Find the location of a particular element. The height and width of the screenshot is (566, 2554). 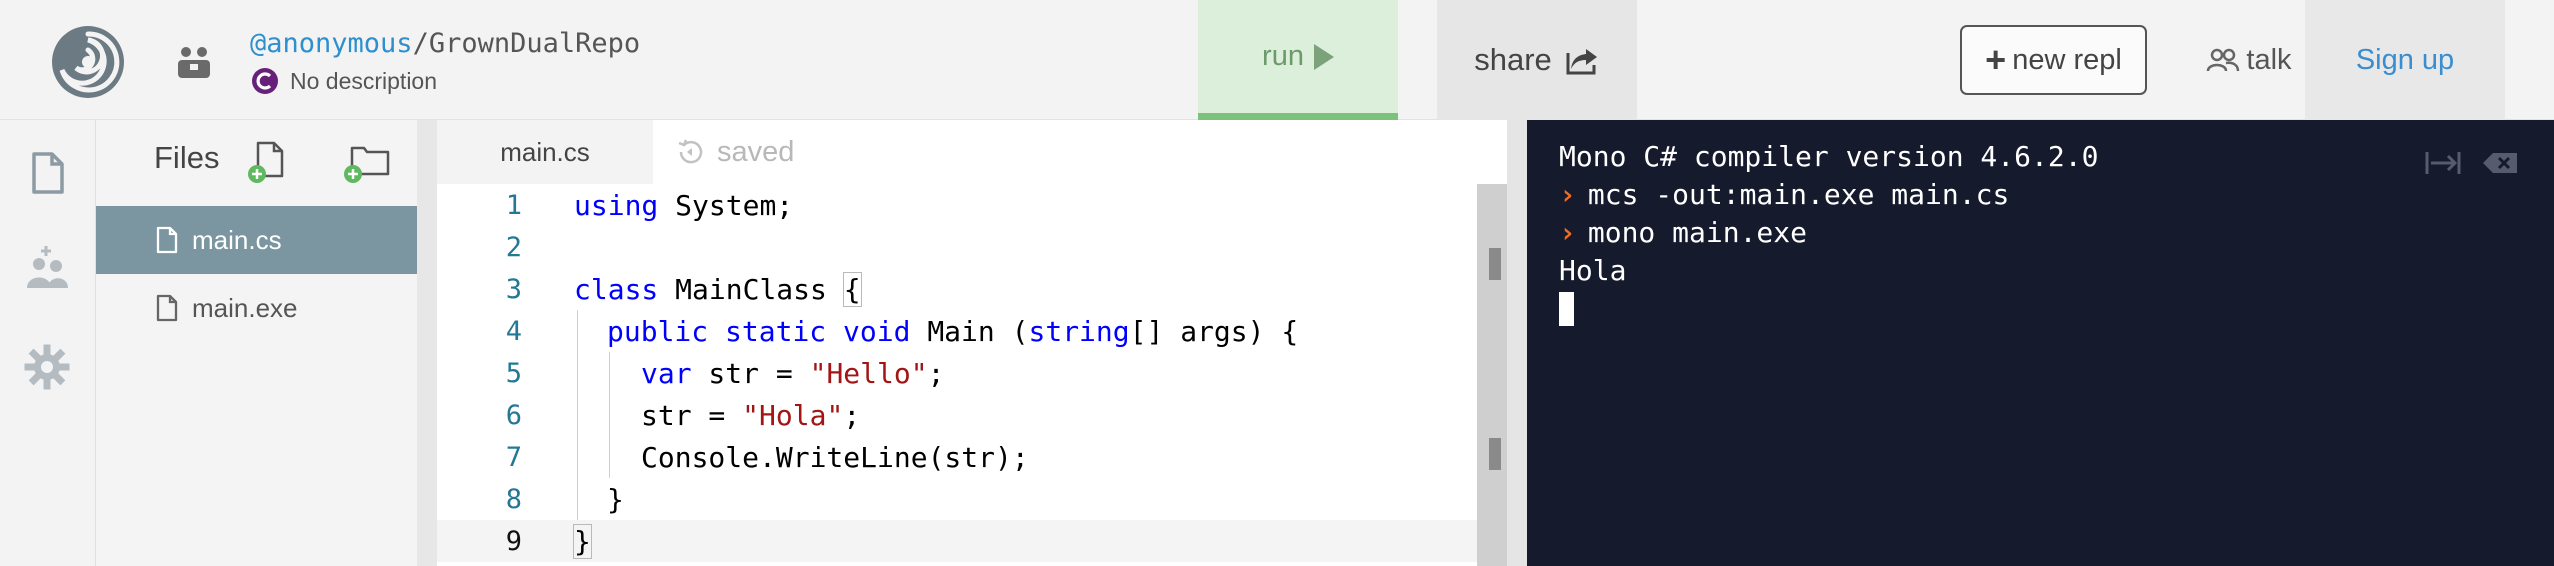

console-cursor is located at coordinates (1566, 309).